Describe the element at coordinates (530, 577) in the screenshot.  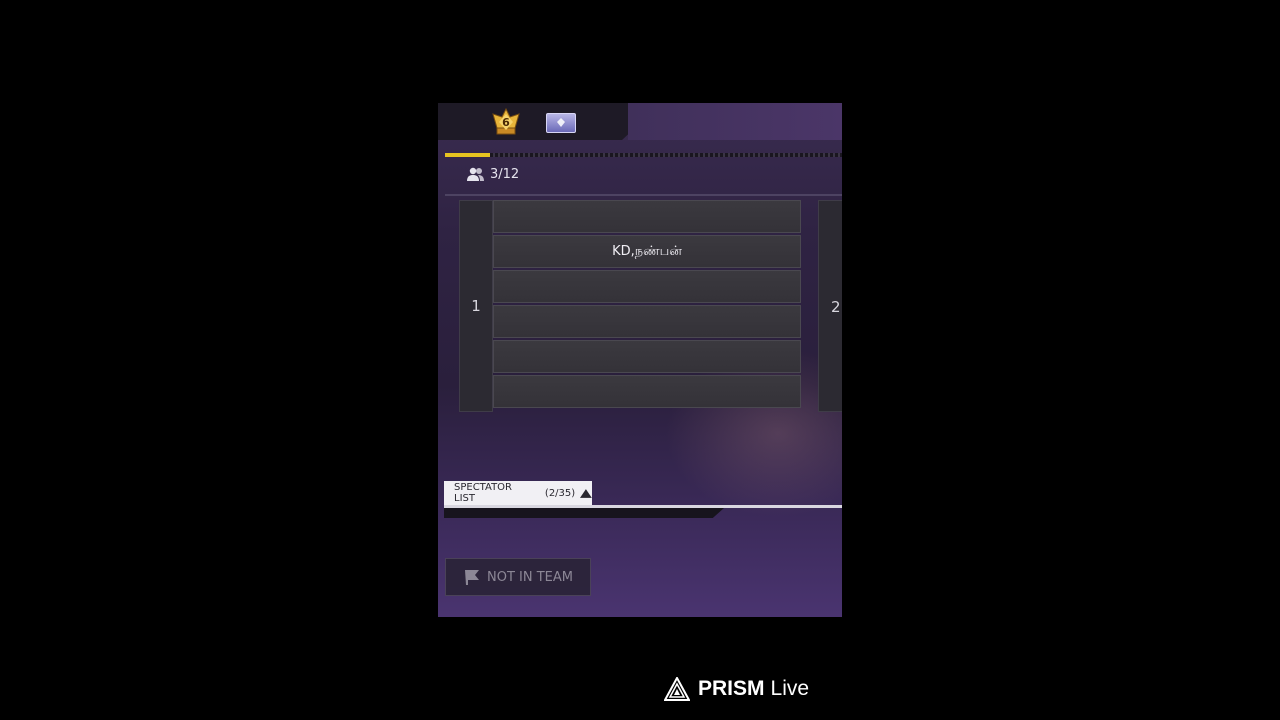
I see `not-in-team-label: NOT IN TEAM` at that location.